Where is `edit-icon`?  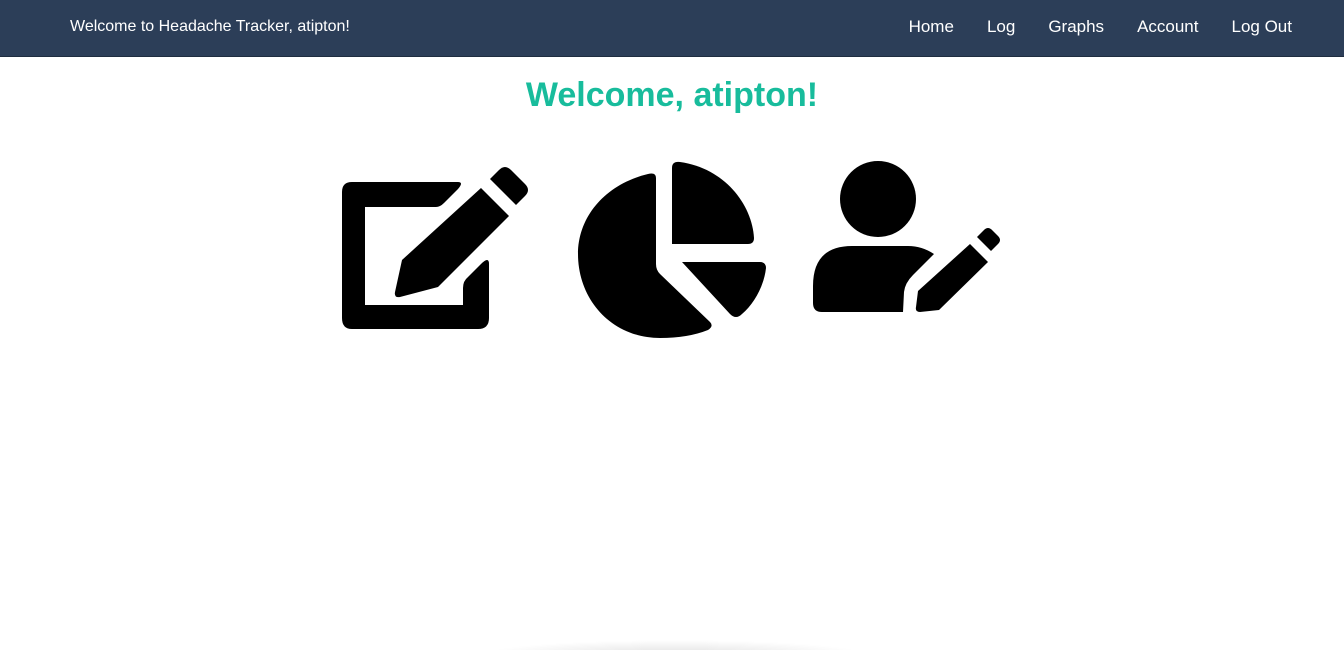 edit-icon is located at coordinates (435, 248).